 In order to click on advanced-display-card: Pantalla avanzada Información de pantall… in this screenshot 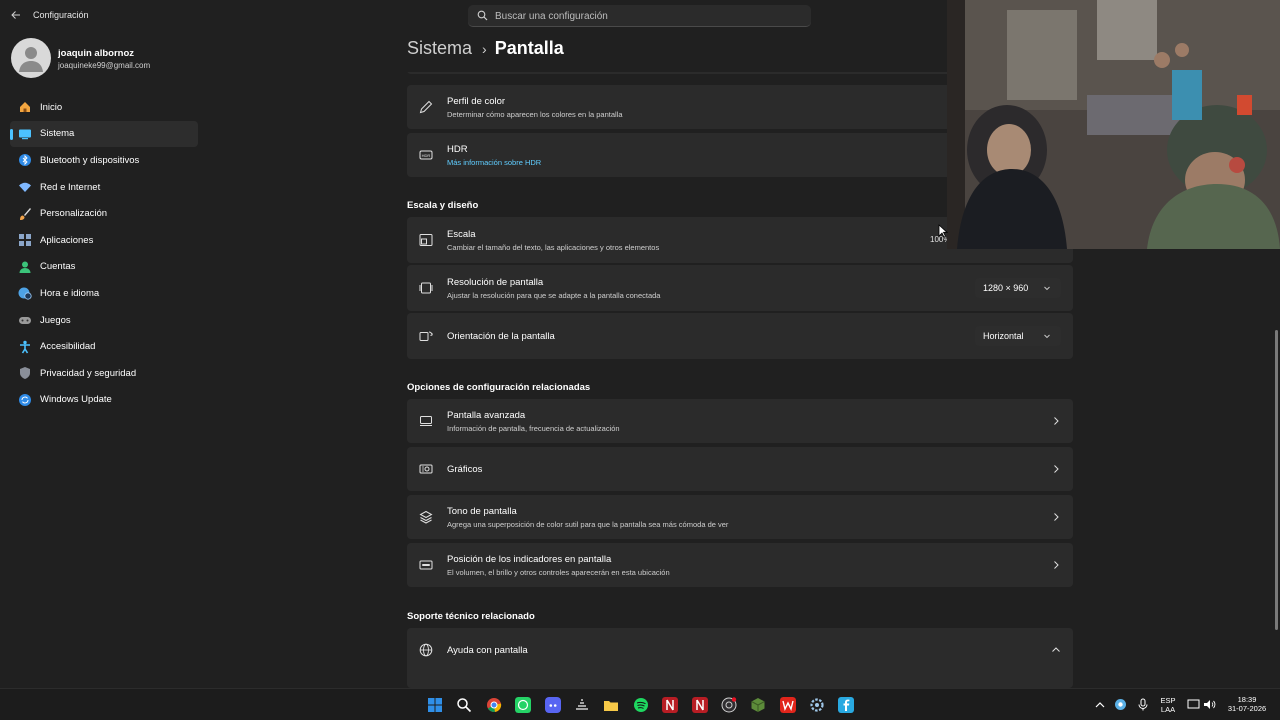, I will do `click(740, 421)`.